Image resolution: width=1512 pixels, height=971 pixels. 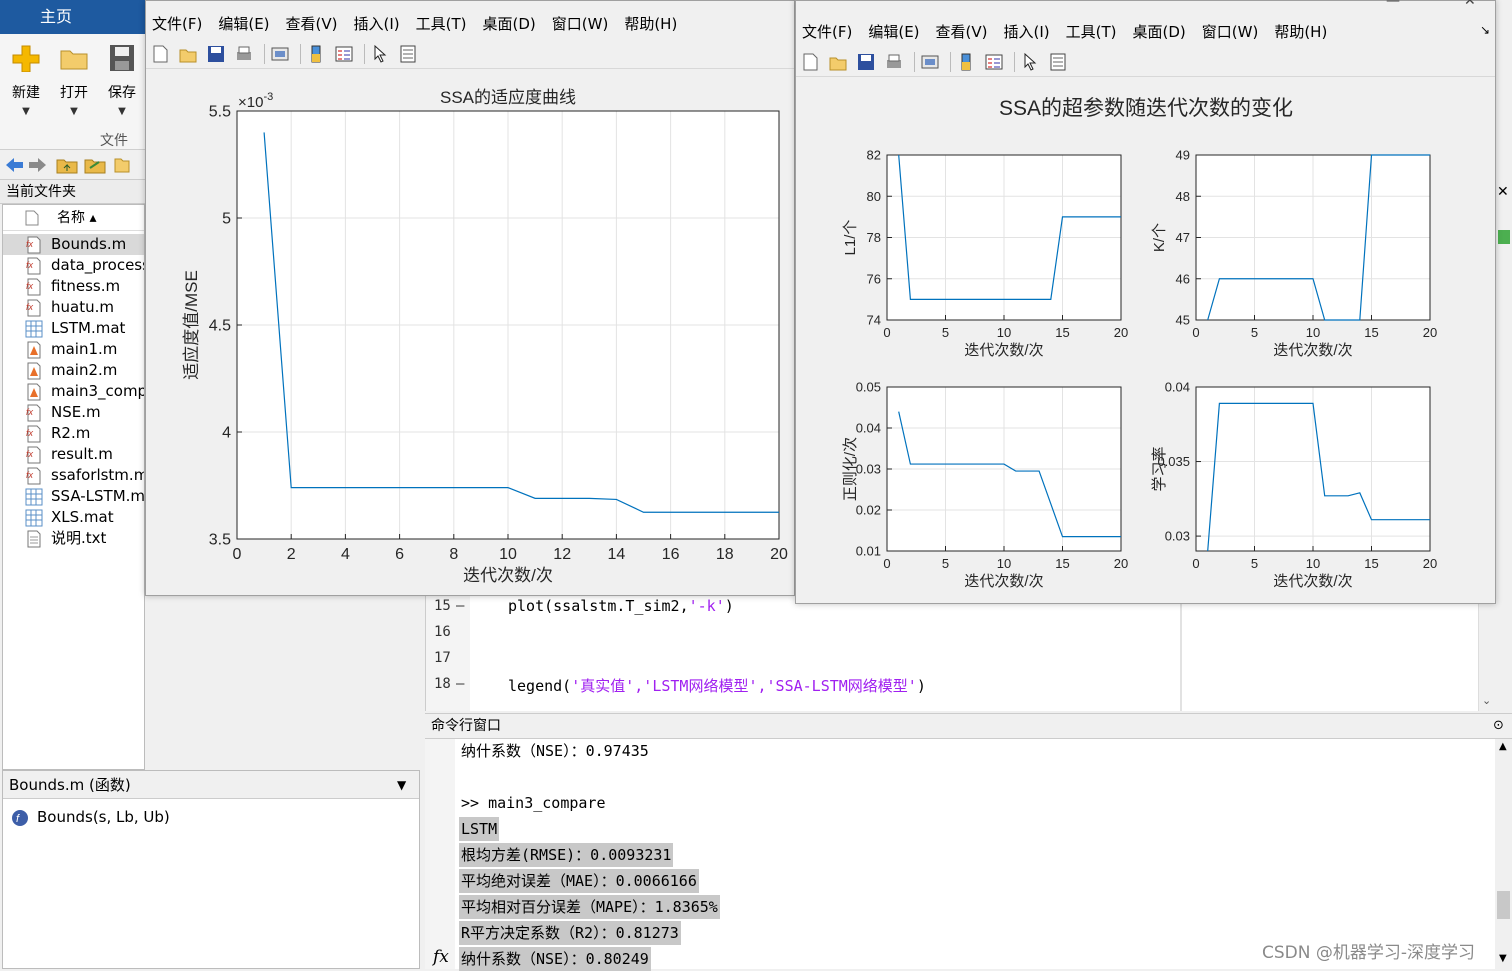 I want to click on save-disk-icon, so click(x=122, y=58).